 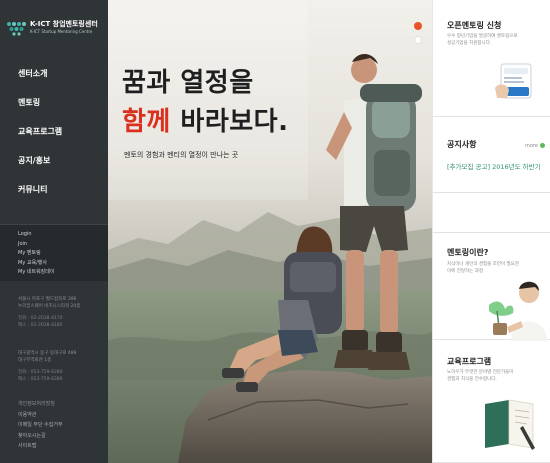 What do you see at coordinates (482, 36) in the screenshot?
I see `description-line: 우수 청년기업을 발굴하여 멘토링으로` at bounding box center [482, 36].